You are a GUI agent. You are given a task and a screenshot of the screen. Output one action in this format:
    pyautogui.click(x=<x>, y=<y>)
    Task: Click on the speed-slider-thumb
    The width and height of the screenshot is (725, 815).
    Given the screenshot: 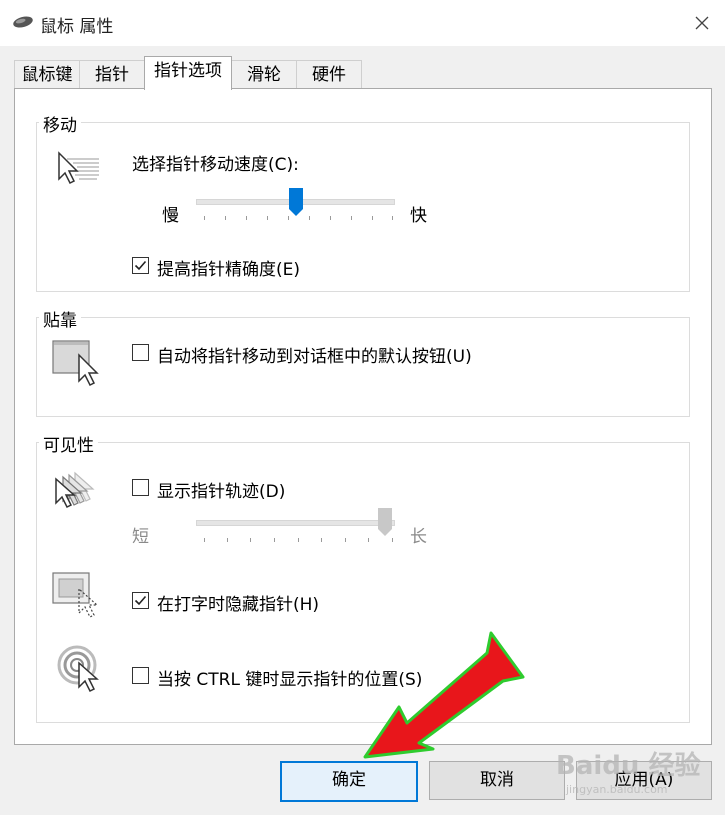 What is the action you would take?
    pyautogui.click(x=296, y=204)
    